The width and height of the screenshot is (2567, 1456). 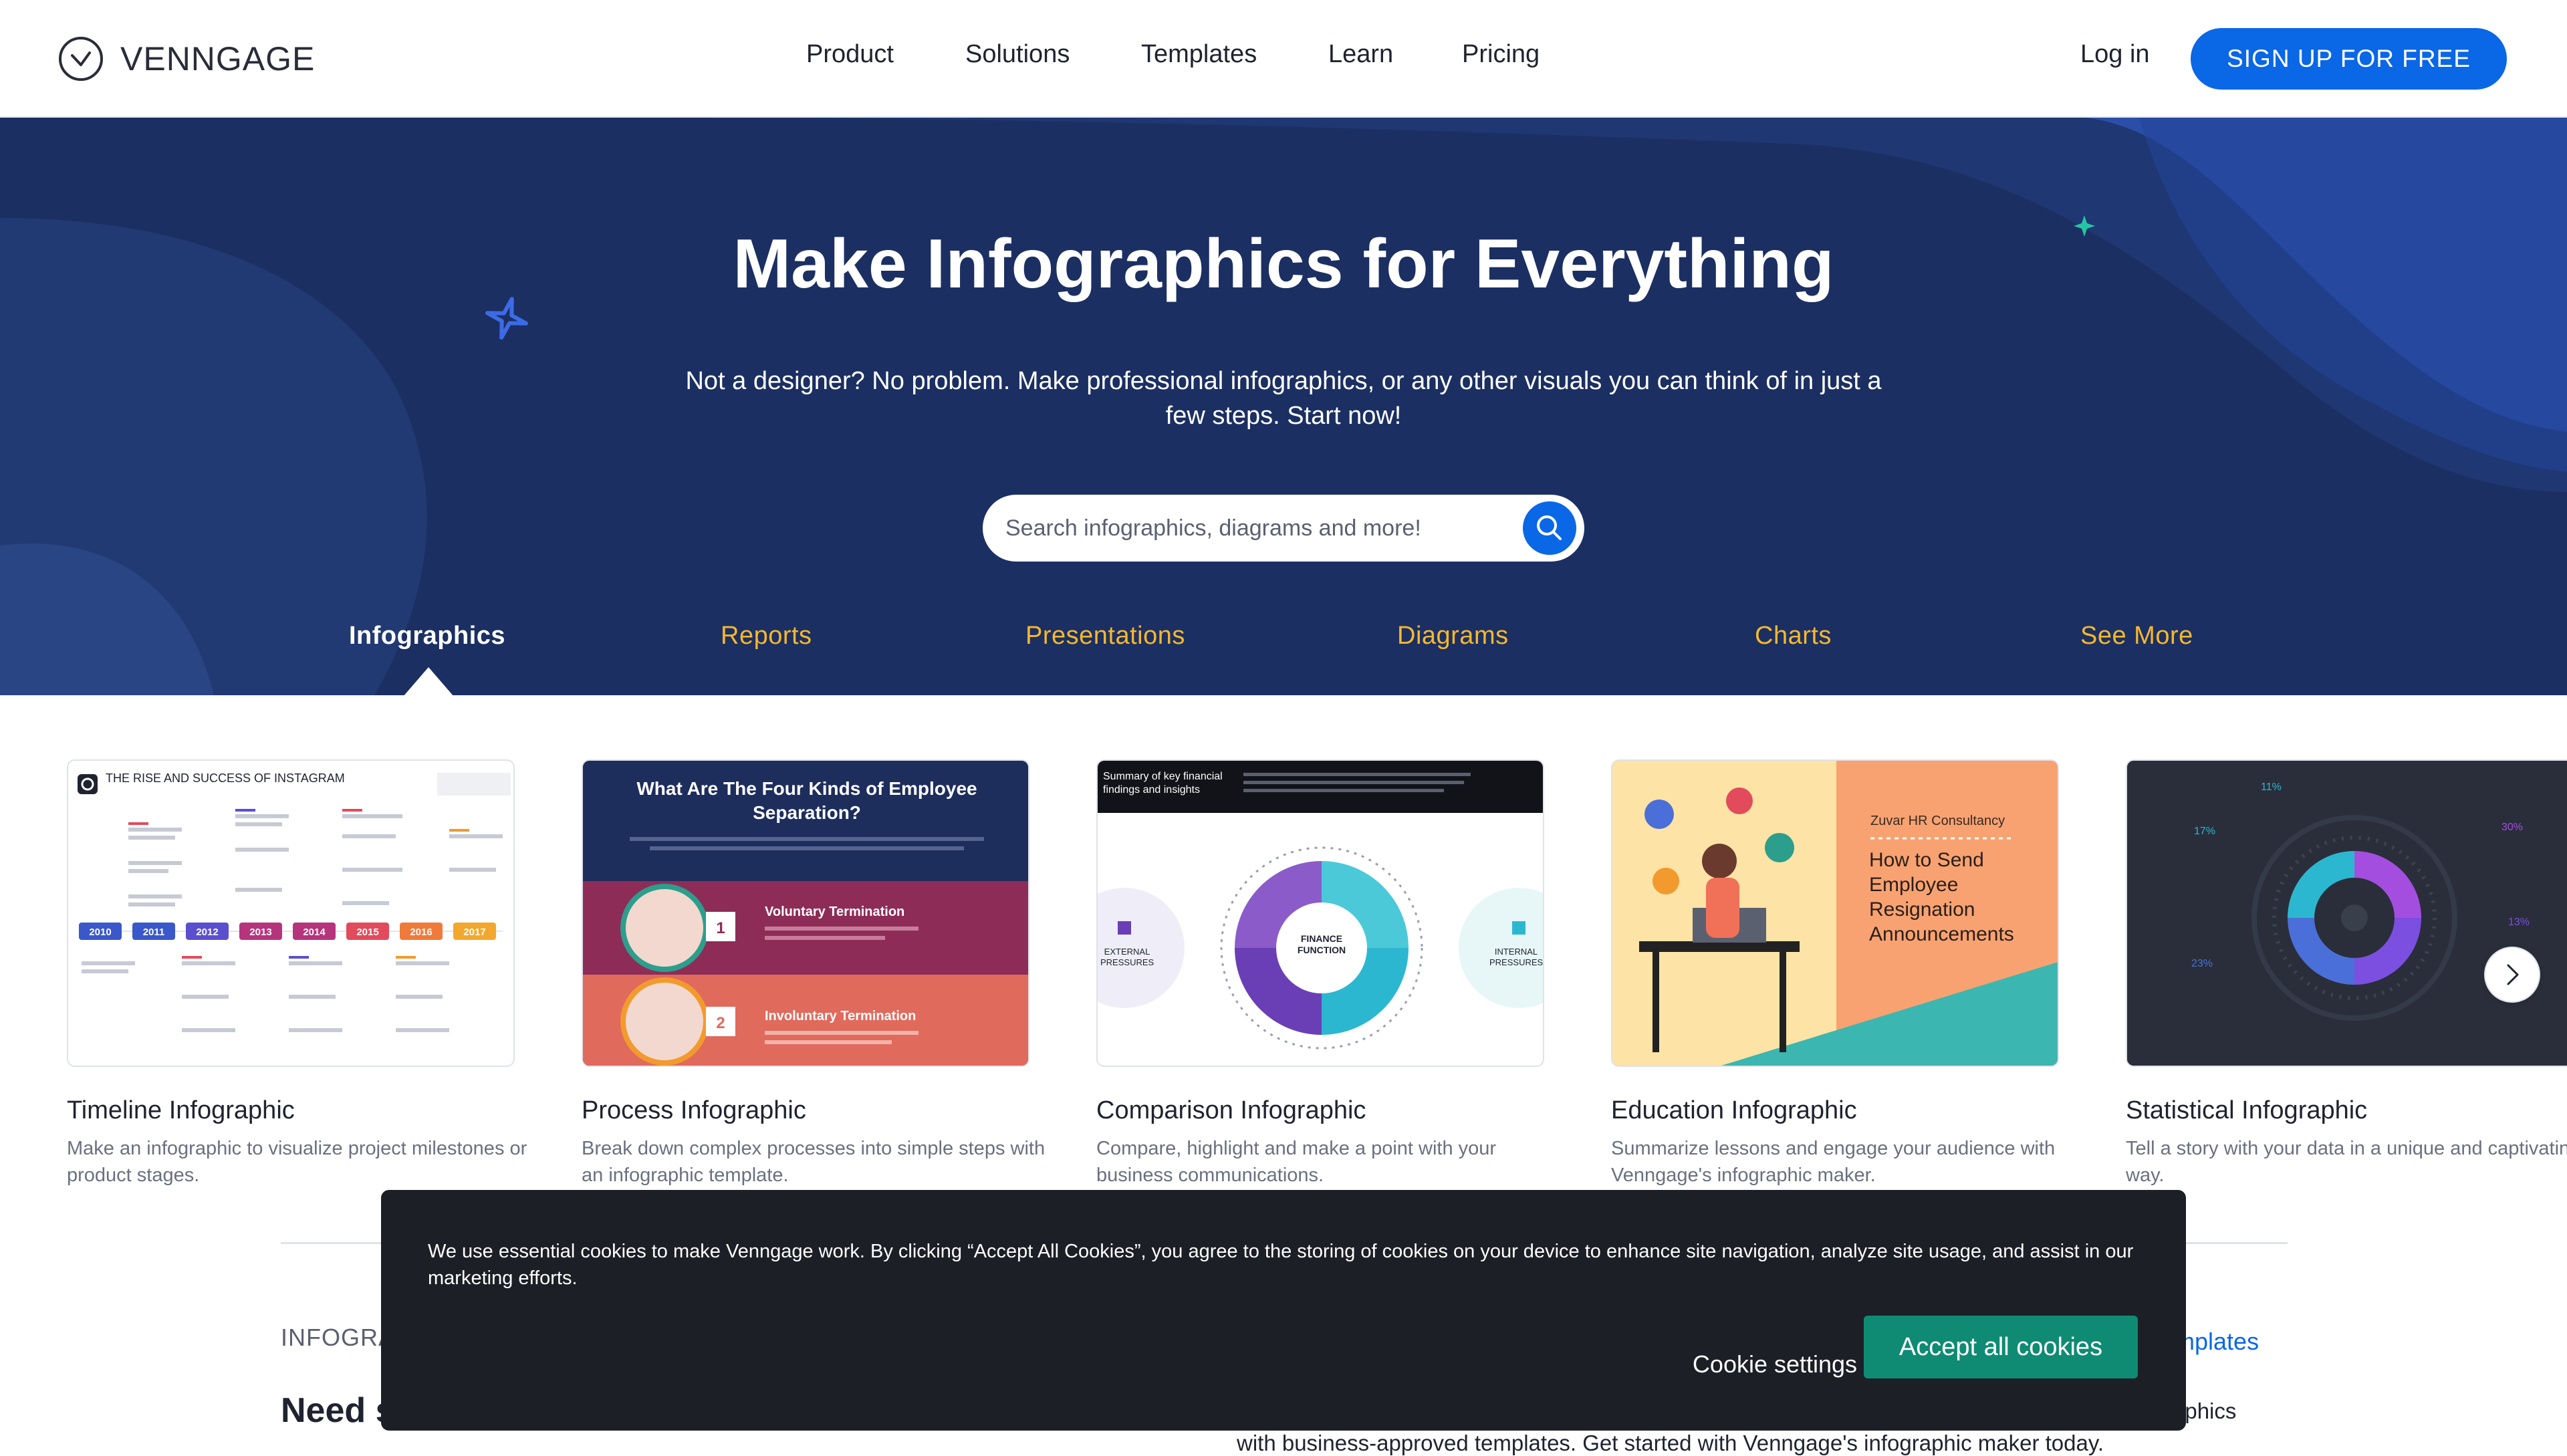 I want to click on tab-charts: Charts, so click(x=1793, y=636).